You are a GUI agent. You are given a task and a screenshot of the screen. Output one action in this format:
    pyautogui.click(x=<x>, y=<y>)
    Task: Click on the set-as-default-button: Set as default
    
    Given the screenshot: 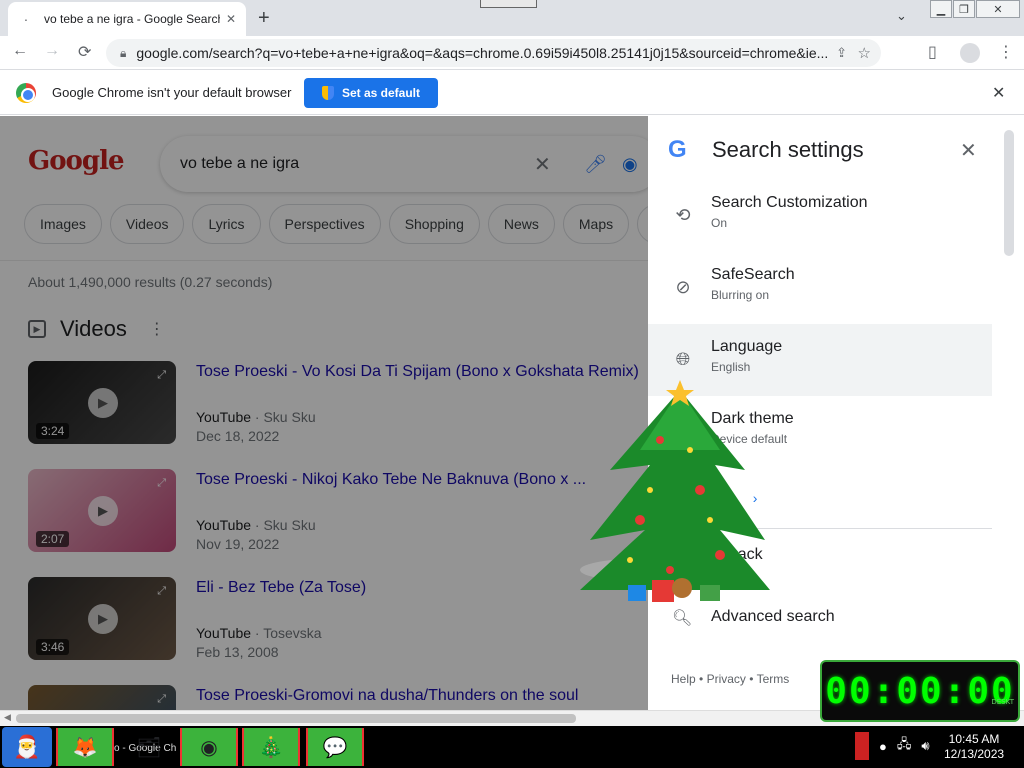 What is the action you would take?
    pyautogui.click(x=371, y=93)
    